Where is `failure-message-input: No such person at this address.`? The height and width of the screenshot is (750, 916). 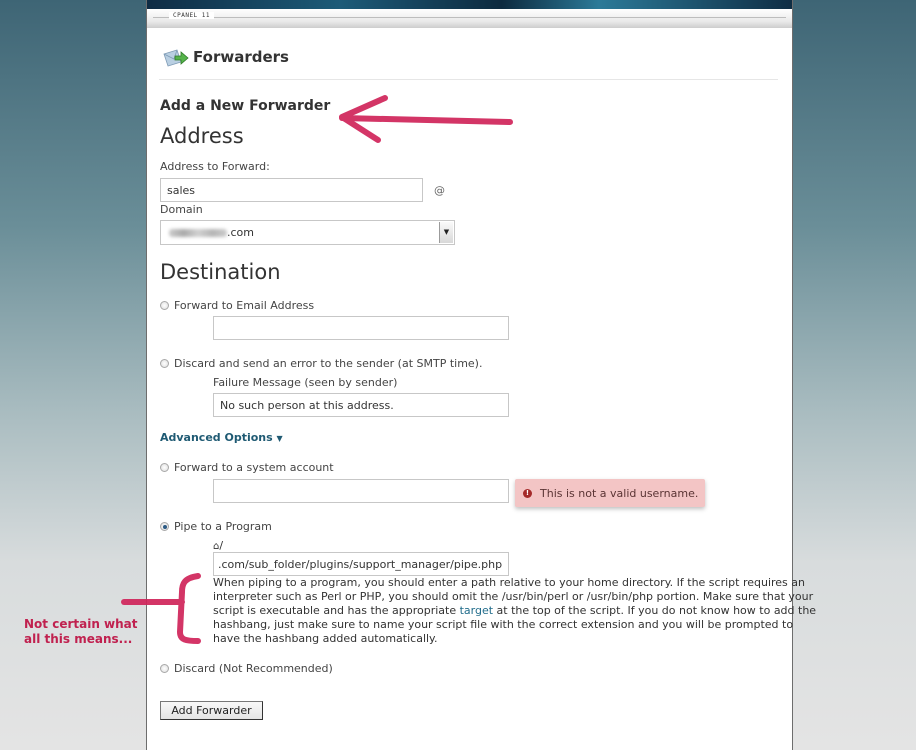
failure-message-input: No such person at this address. is located at coordinates (361, 405).